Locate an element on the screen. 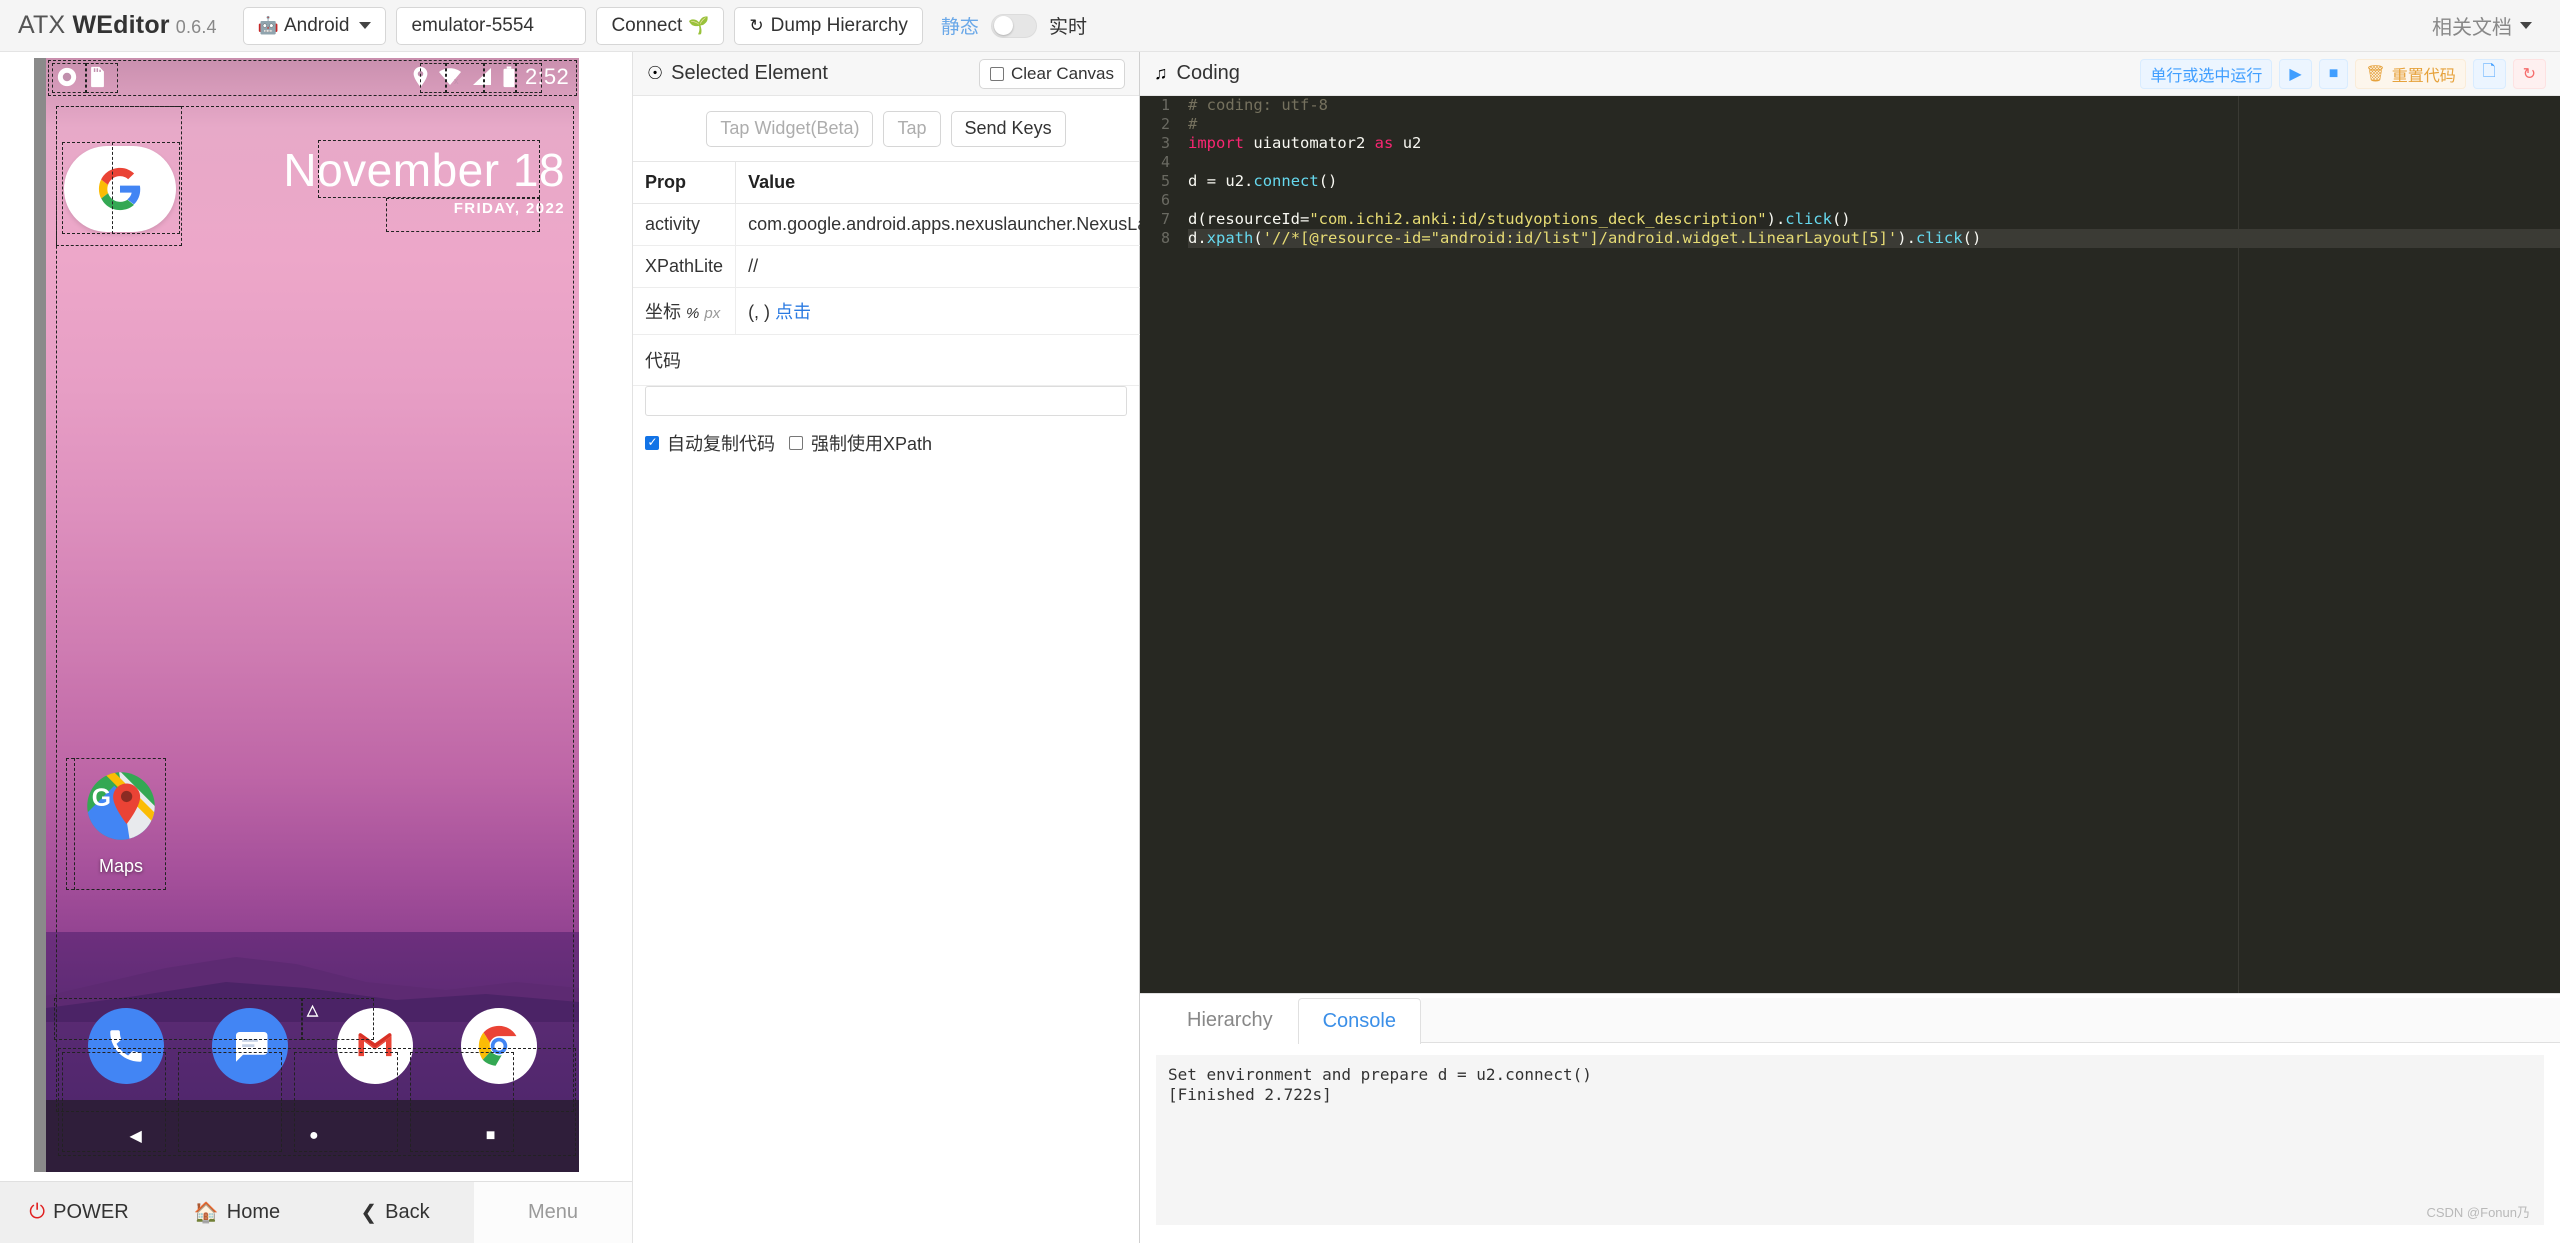 This screenshot has width=2560, height=1243. prop-key: XPathLite is located at coordinates (685, 266).